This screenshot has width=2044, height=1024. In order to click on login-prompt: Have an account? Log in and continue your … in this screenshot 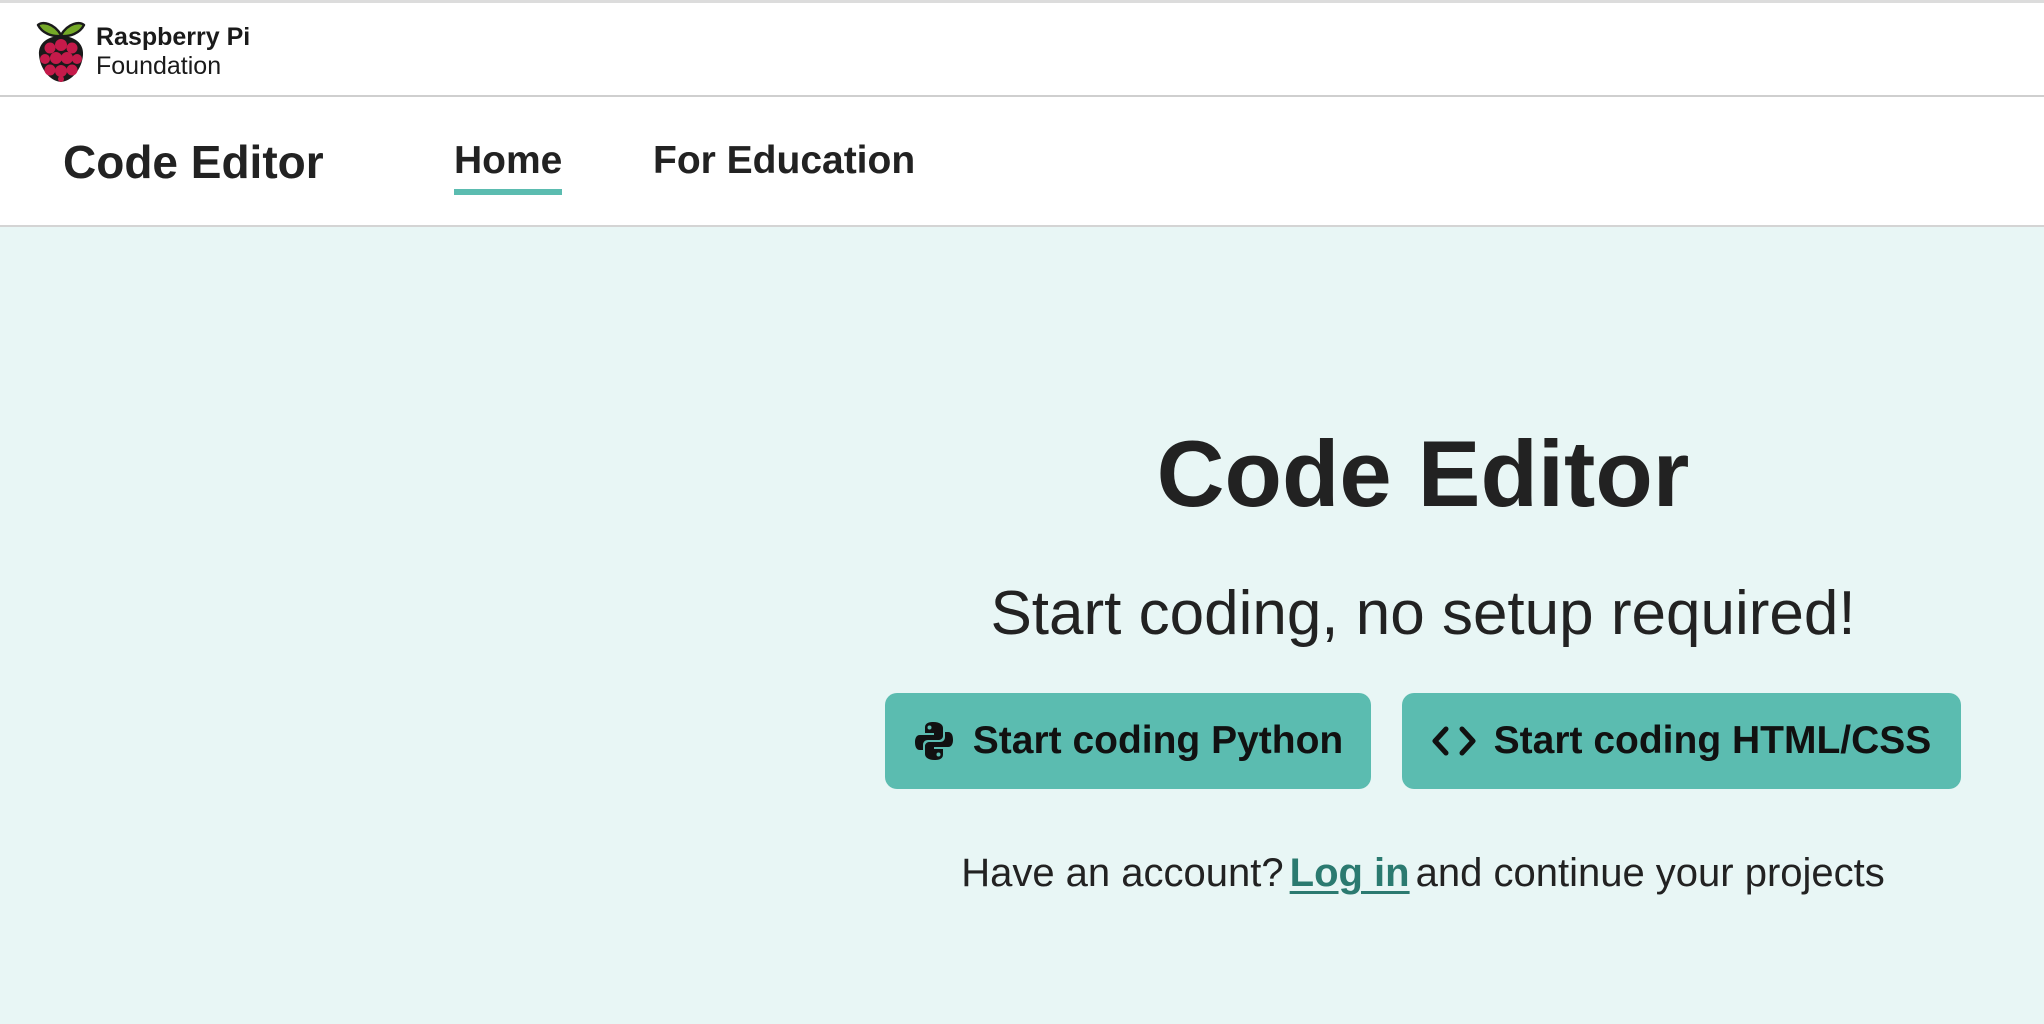, I will do `click(1423, 873)`.